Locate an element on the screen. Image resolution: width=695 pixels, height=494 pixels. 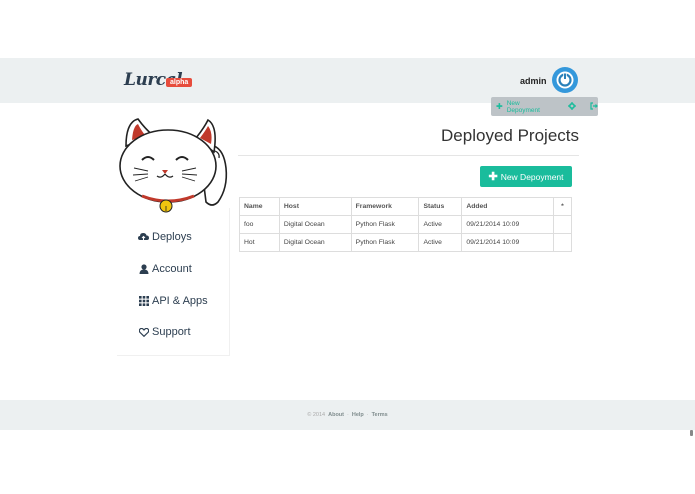
power-icon is located at coordinates (565, 80).